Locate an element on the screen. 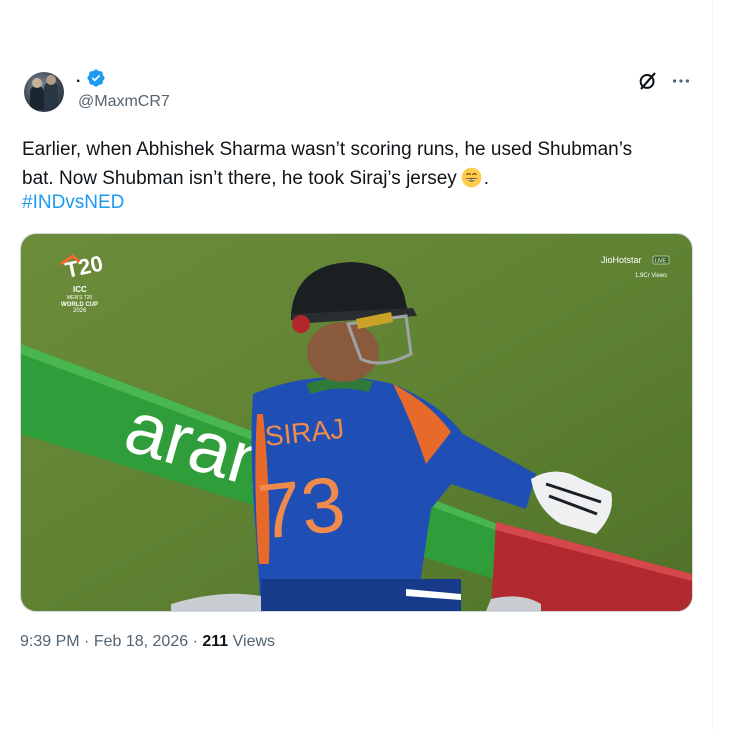 The image size is (730, 730). svg-text: 2026 is located at coordinates (80, 311).